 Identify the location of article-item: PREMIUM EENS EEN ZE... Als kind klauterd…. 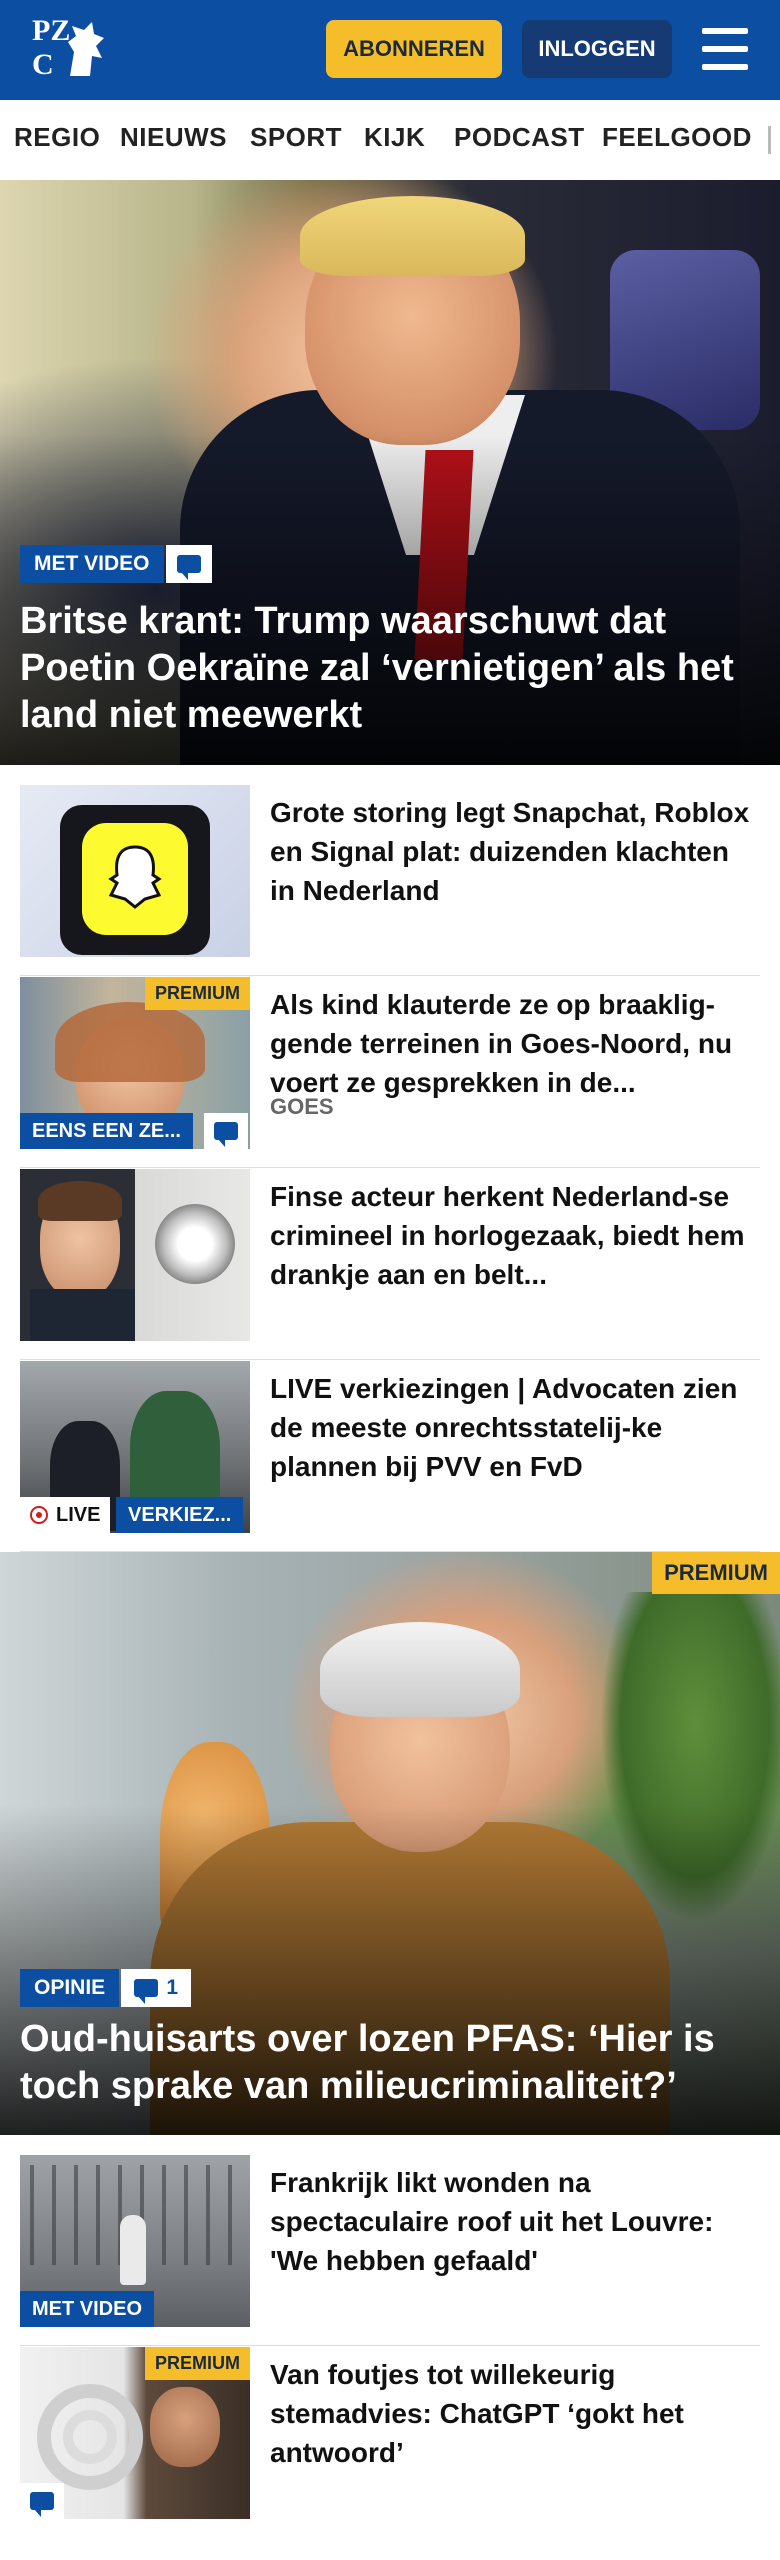
(390, 1072).